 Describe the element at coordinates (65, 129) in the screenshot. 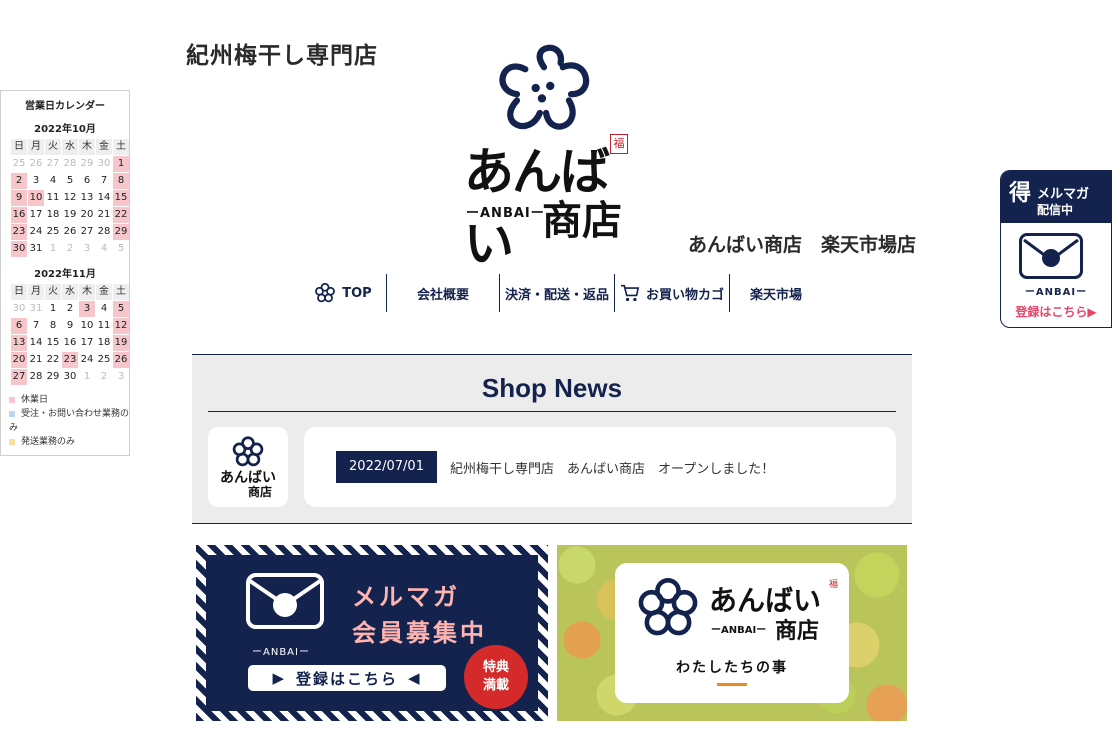

I see `calendar-month-label: 2022年10月` at that location.